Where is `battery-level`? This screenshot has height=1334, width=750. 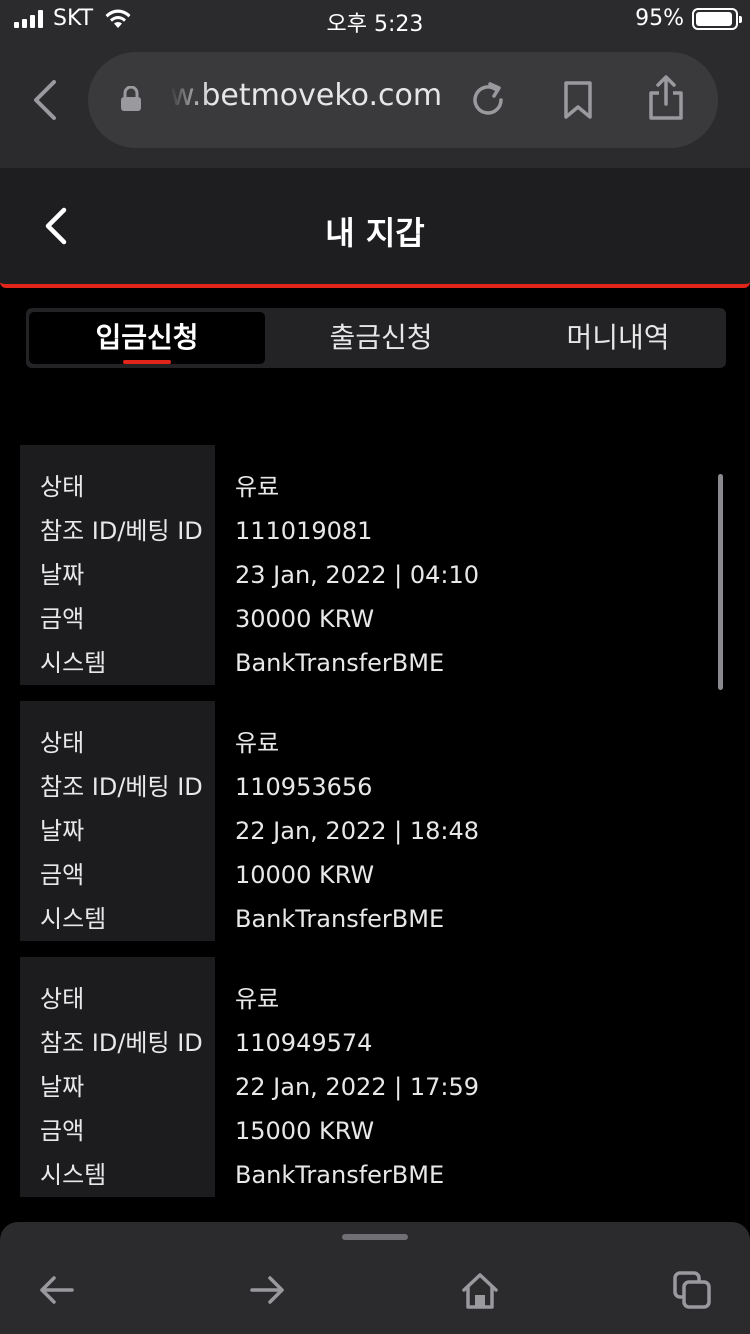
battery-level is located at coordinates (714, 18).